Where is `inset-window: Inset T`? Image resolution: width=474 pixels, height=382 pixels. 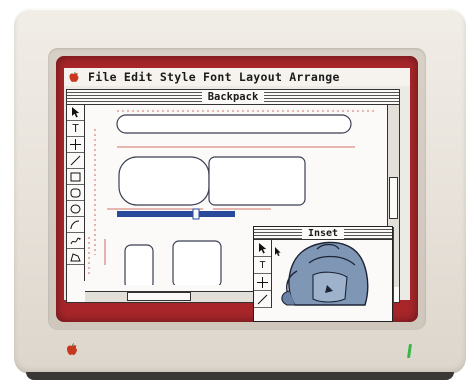
inset-window: Inset T is located at coordinates (323, 274).